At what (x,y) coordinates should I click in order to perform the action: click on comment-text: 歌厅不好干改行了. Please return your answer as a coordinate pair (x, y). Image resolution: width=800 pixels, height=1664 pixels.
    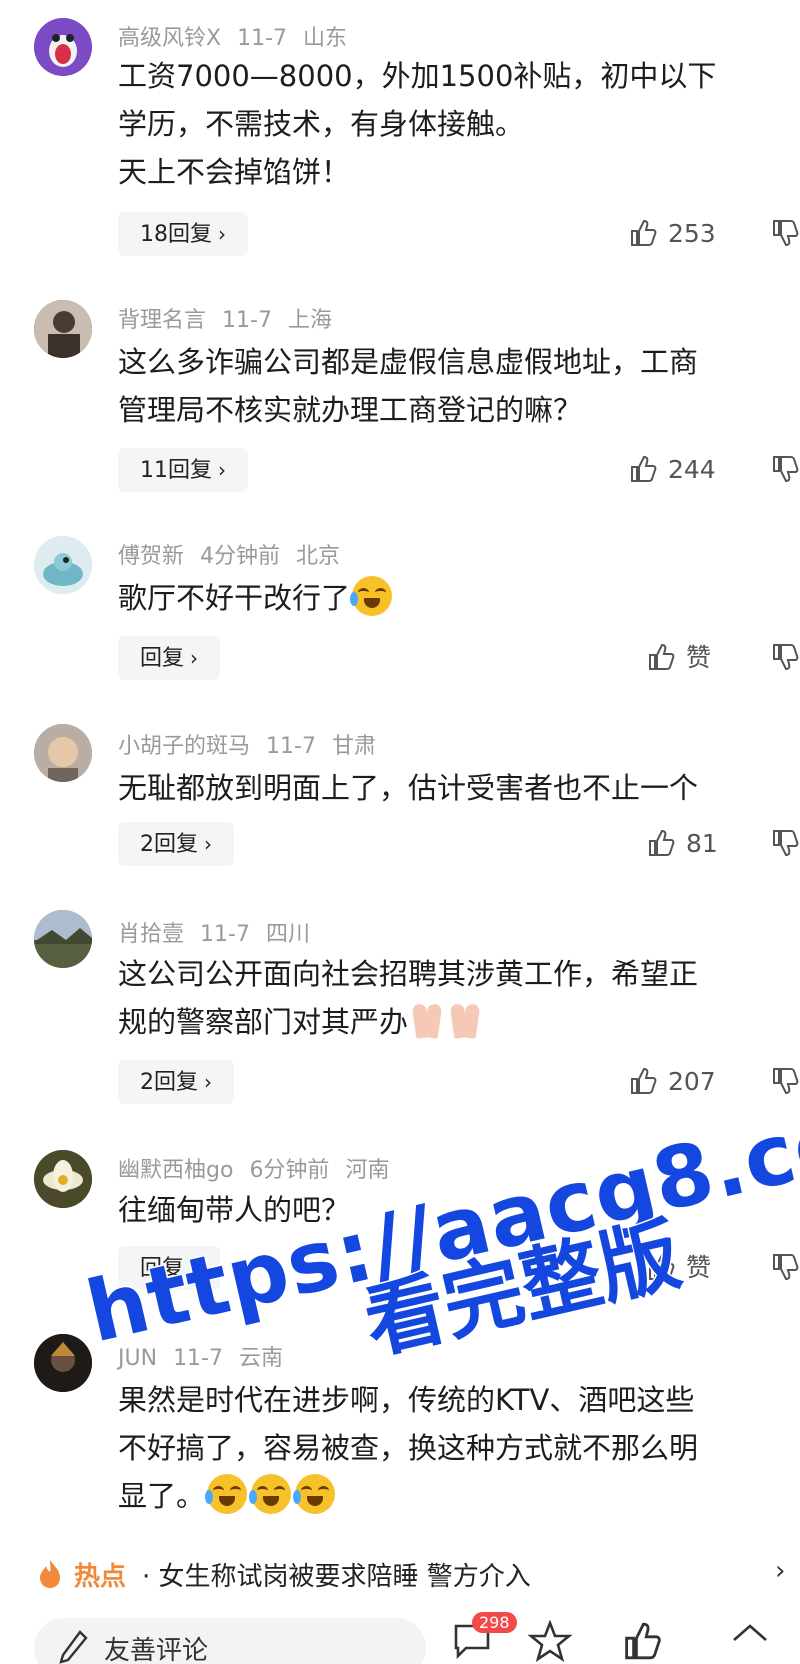
    Looking at the image, I should click on (458, 598).